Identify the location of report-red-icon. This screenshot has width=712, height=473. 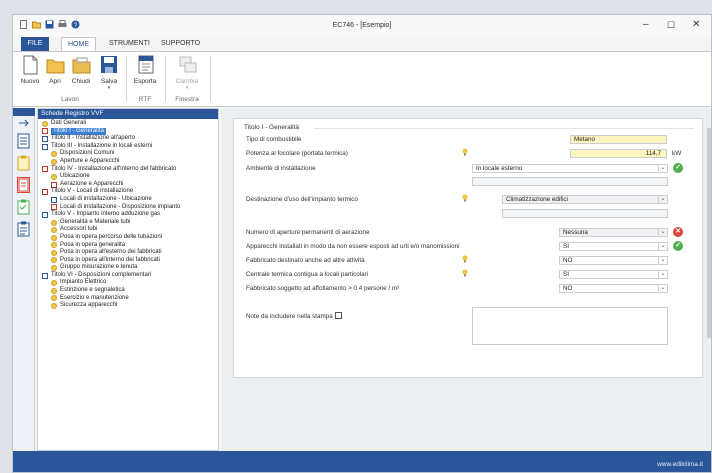
(23, 185).